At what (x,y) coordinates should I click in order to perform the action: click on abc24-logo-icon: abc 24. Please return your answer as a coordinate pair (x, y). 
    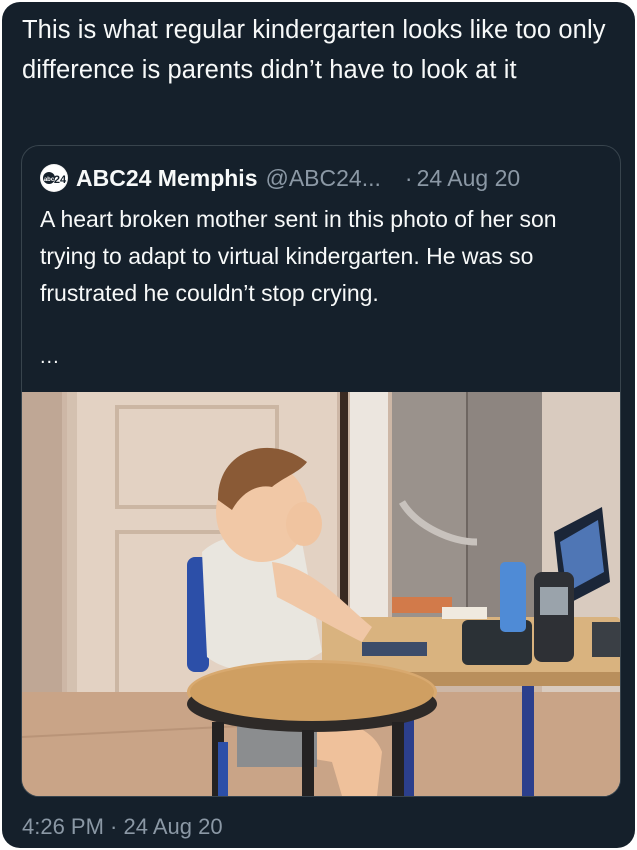
    Looking at the image, I should click on (54, 178).